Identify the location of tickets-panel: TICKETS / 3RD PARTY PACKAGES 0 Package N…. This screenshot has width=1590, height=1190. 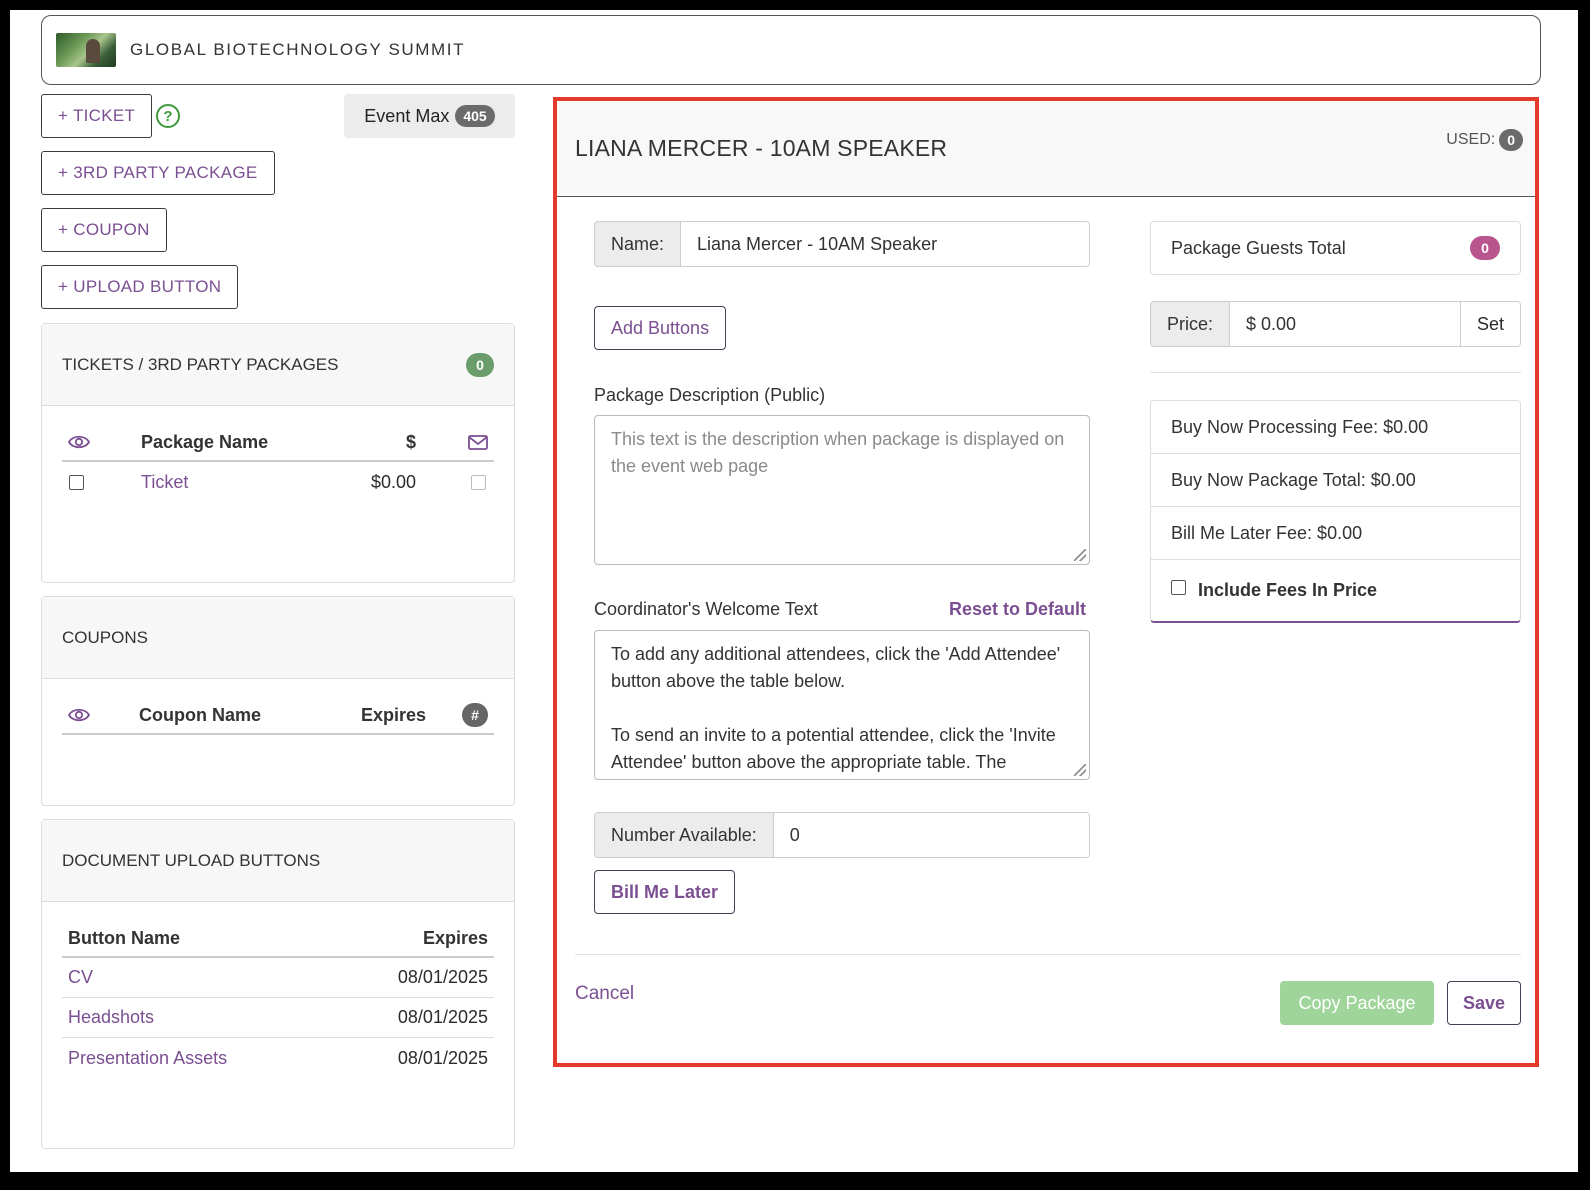
(278, 453).